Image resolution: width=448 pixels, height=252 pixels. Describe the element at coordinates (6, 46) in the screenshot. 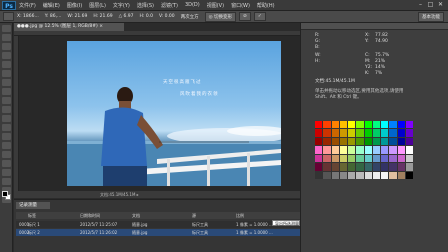

I see `lasso-tool-icon` at that location.